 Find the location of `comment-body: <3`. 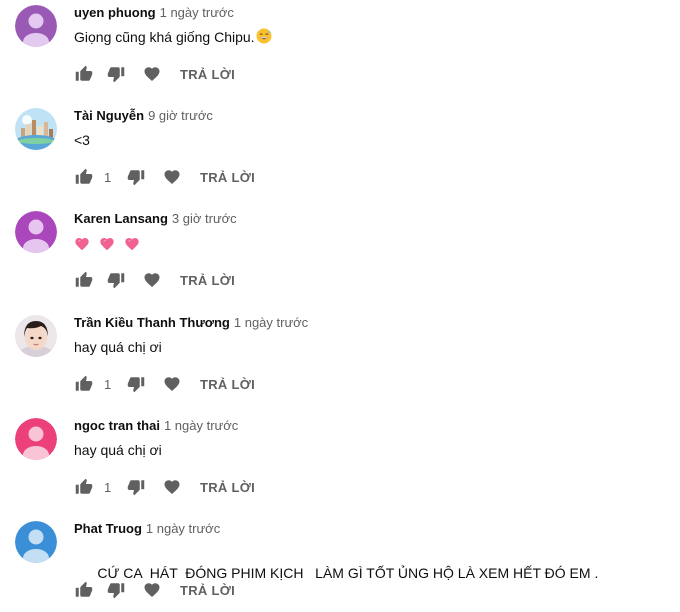

comment-body: <3 is located at coordinates (82, 140).